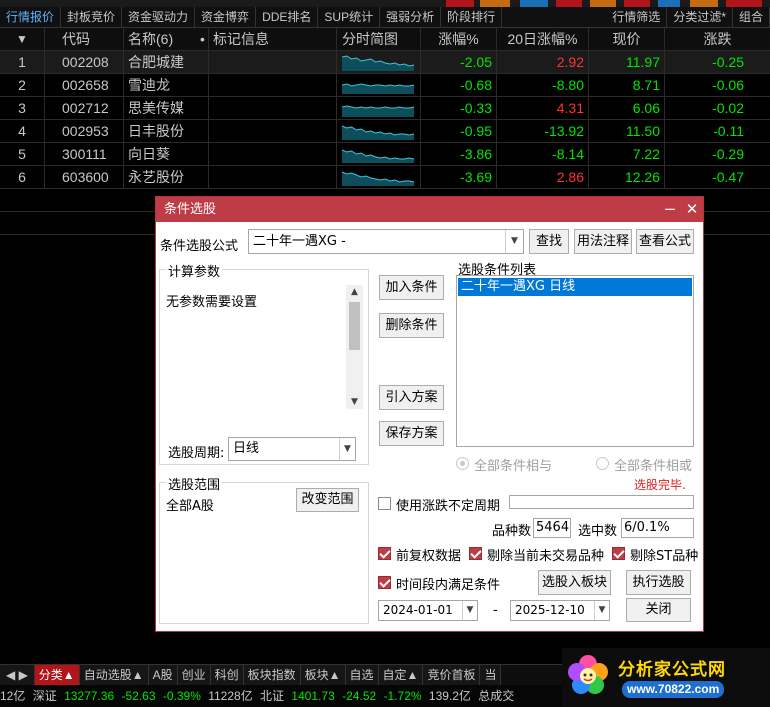  Describe the element at coordinates (384, 582) in the screenshot. I see `time-range-checkbox` at that location.